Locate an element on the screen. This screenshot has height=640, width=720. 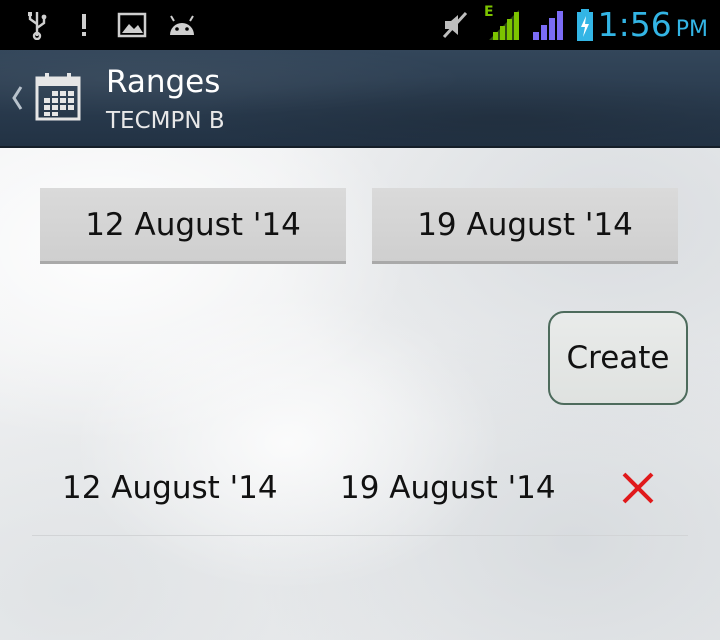
usb-icon is located at coordinates (37, 25).